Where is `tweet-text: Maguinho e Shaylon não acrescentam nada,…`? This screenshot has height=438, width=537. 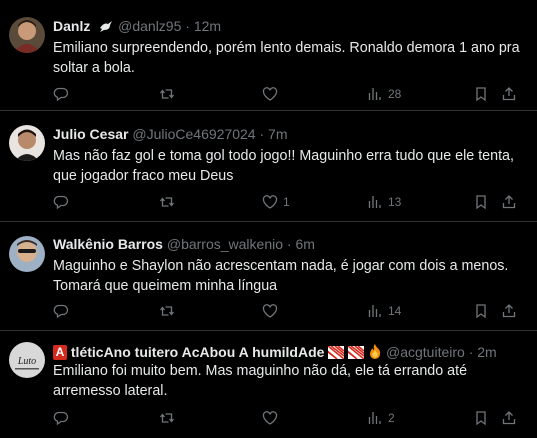
tweet-text: Maguinho e Shaylon não acrescentam nada,… is located at coordinates (288, 276).